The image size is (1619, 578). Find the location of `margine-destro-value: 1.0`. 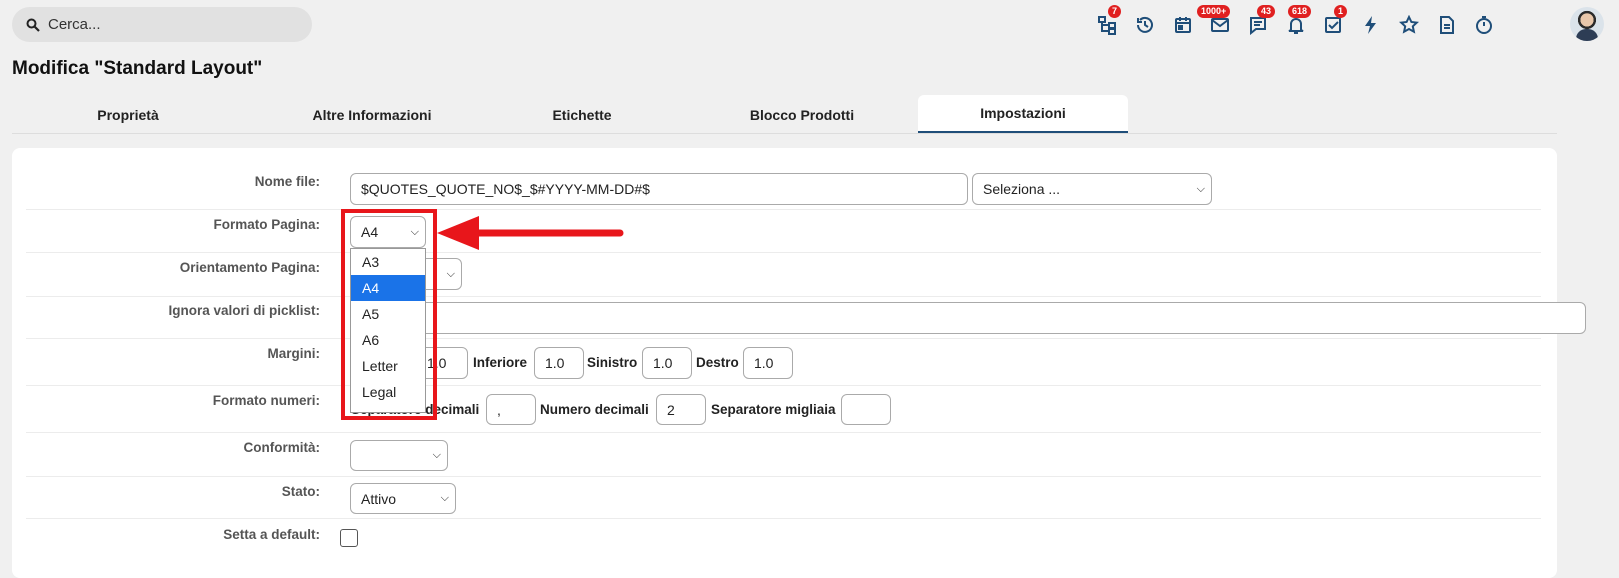

margine-destro-value: 1.0 is located at coordinates (764, 363).